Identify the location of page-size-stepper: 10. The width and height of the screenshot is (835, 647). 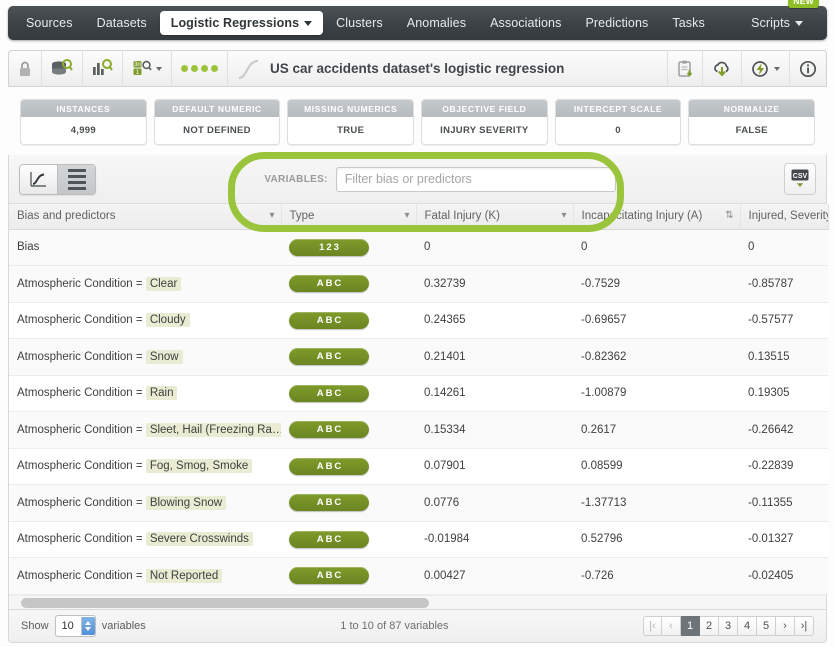
(75, 626).